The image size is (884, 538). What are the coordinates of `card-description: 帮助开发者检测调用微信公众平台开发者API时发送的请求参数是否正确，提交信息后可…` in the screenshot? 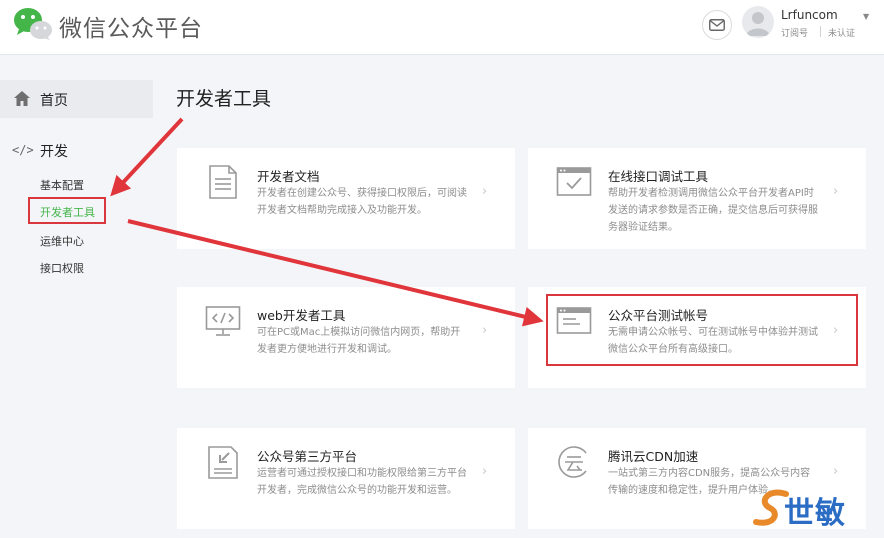 It's located at (713, 210).